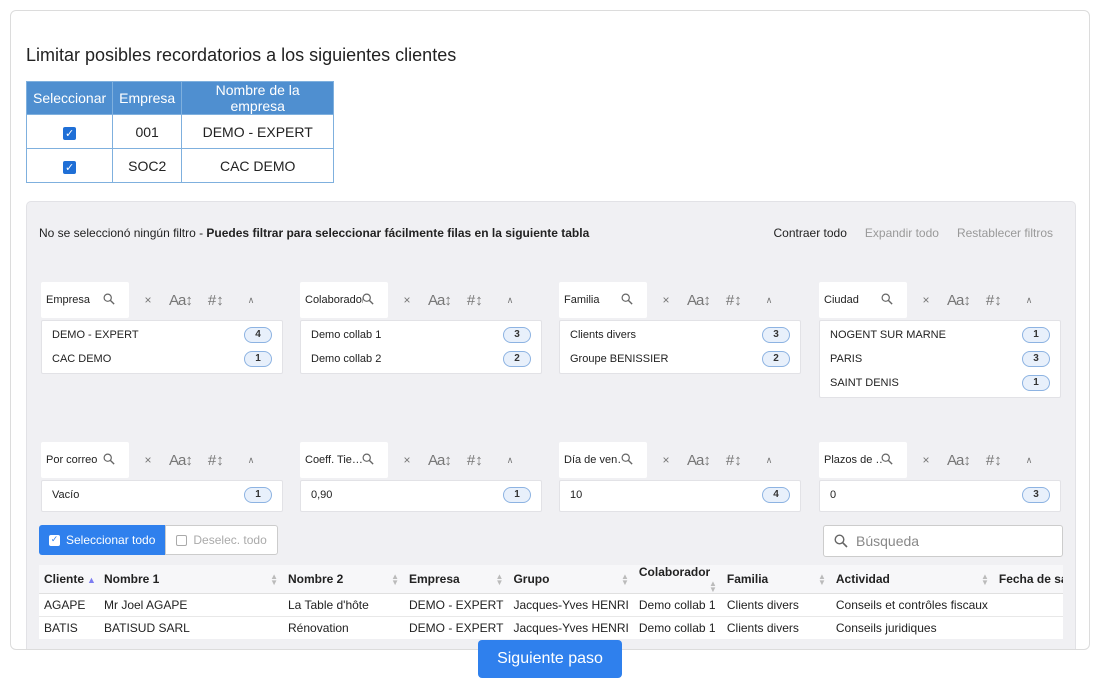  Describe the element at coordinates (499, 579) in the screenshot. I see `sort-icon: ▲ ▼` at that location.